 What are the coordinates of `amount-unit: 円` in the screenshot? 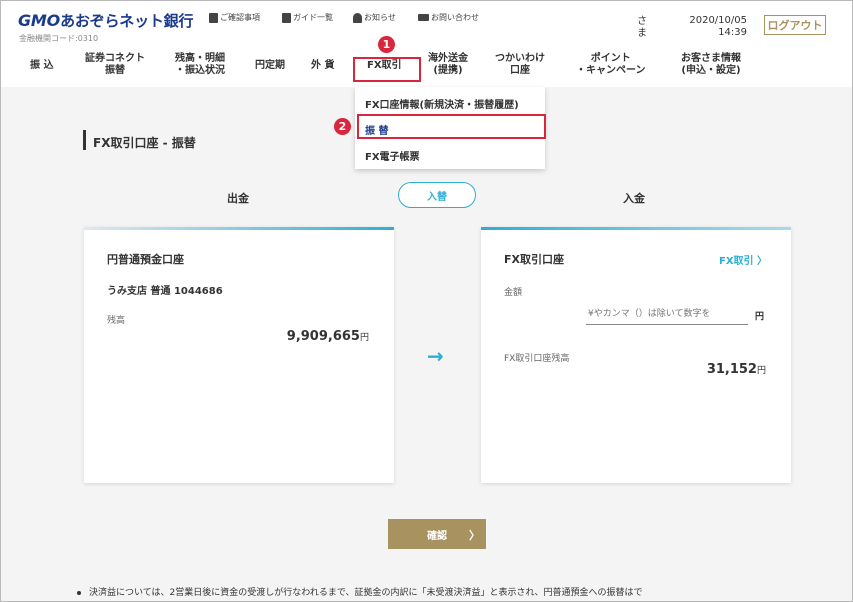 It's located at (760, 317).